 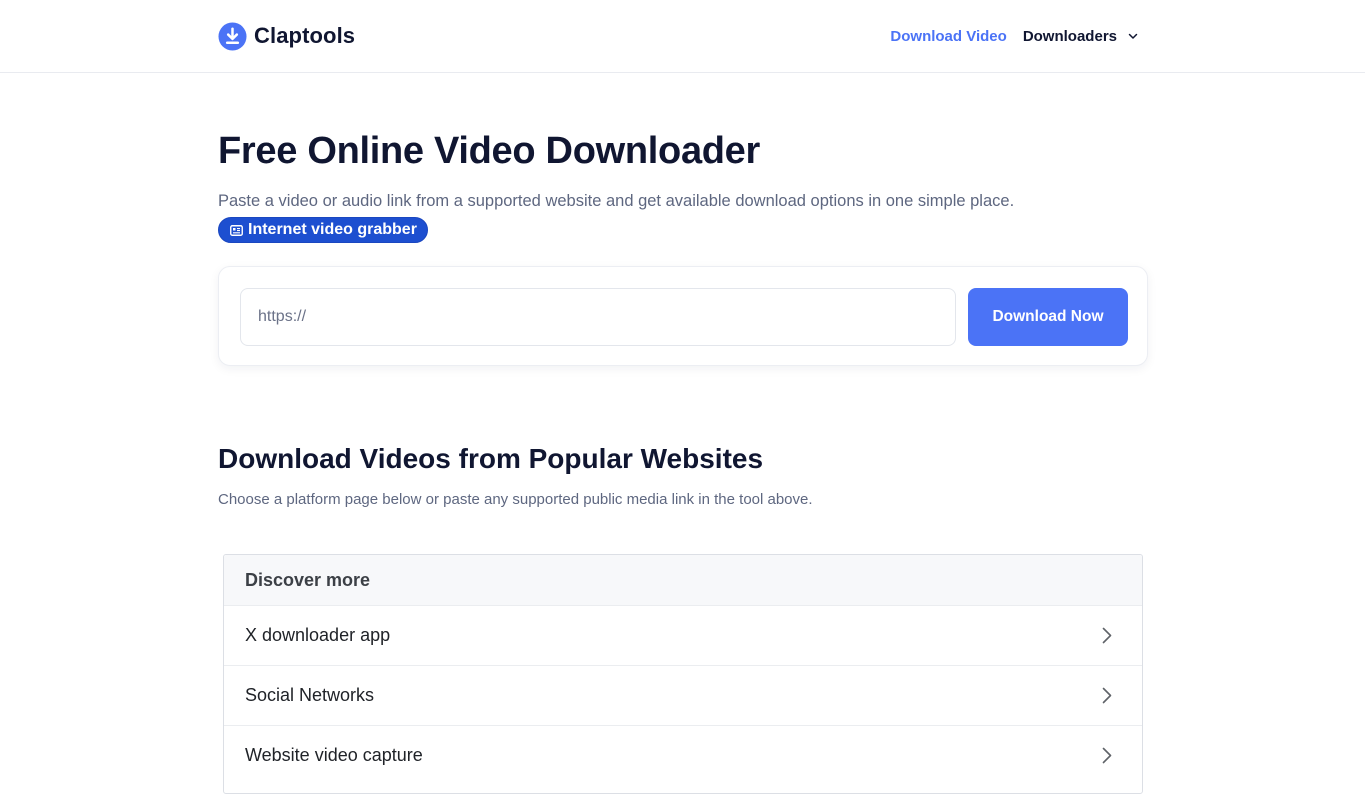 What do you see at coordinates (683, 580) in the screenshot?
I see `discover-more-heading: Discover more` at bounding box center [683, 580].